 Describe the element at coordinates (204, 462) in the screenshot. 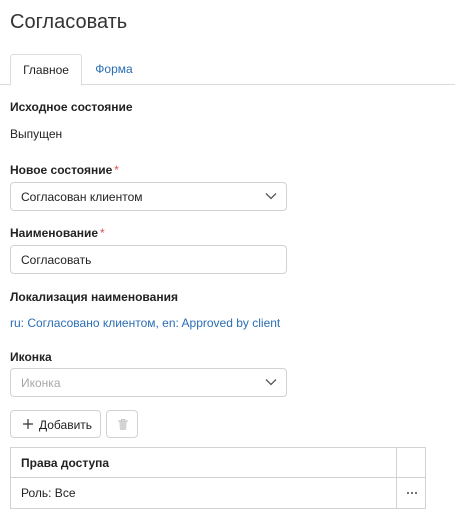

I see `table-header-cell: Права доступа` at that location.